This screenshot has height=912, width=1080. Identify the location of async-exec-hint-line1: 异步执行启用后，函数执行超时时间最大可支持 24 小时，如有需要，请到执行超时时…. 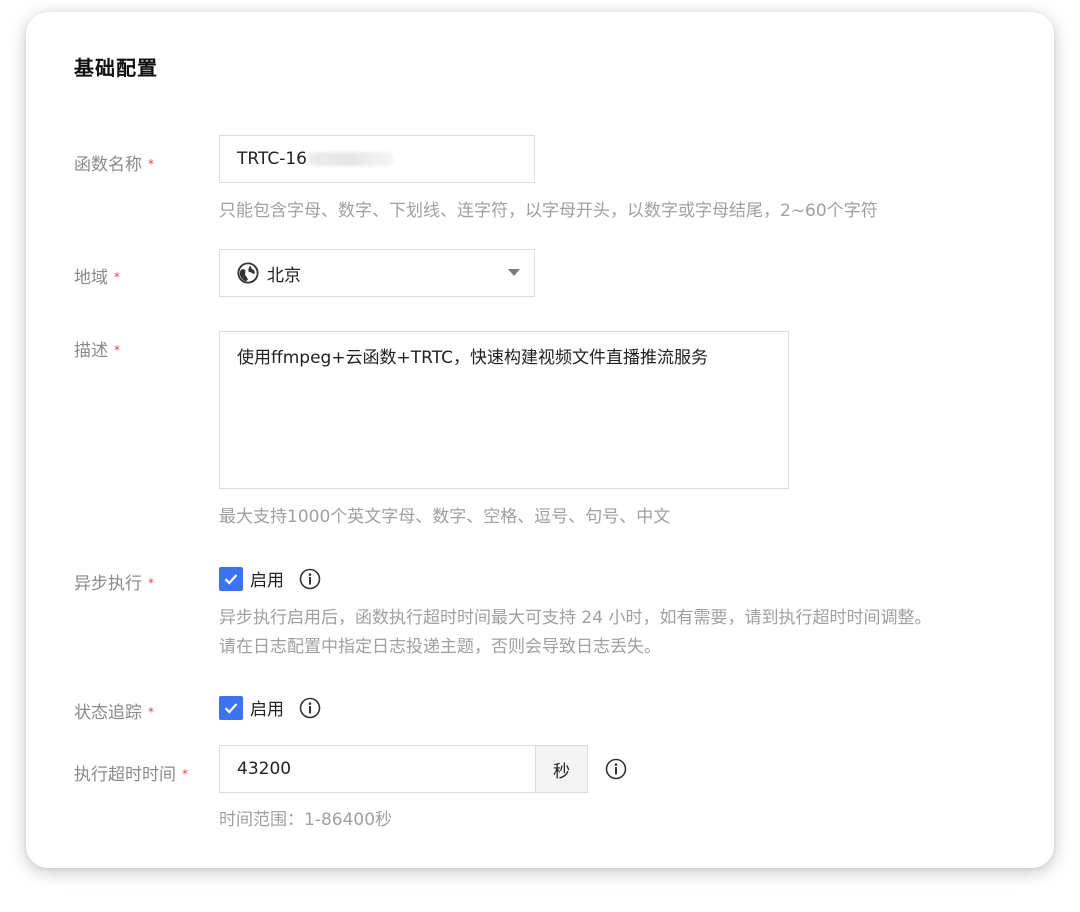
(575, 618).